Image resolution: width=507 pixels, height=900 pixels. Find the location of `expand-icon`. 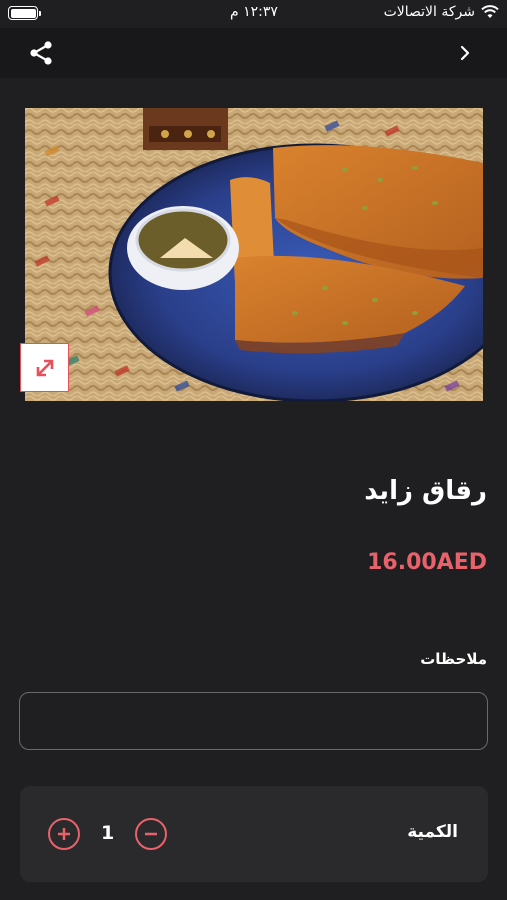

expand-icon is located at coordinates (44, 367).